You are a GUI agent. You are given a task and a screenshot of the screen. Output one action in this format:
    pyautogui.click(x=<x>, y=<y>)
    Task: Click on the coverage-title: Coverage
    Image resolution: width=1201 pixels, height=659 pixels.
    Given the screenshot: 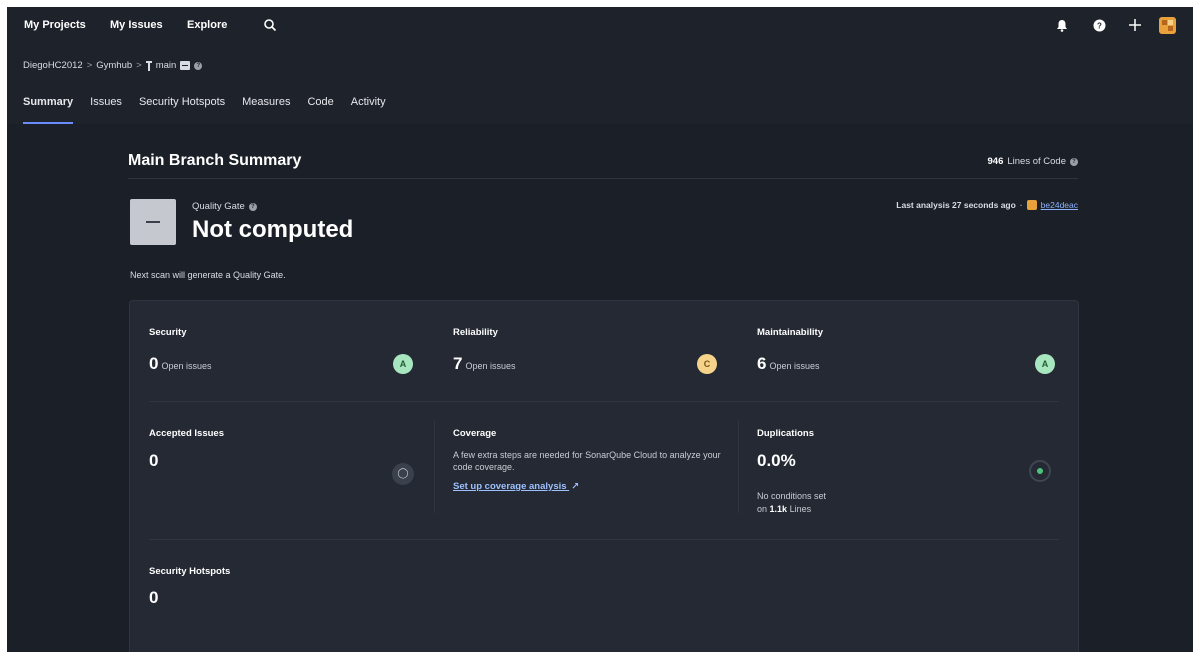 What is the action you would take?
    pyautogui.click(x=475, y=433)
    